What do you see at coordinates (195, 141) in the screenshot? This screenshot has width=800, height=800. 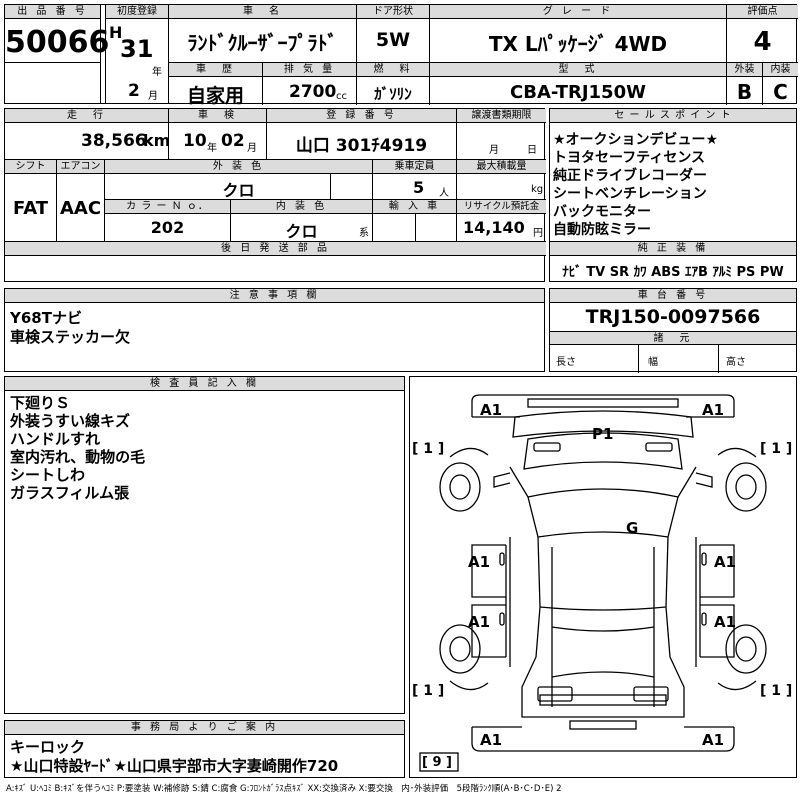 I see `inspection-year: 10` at bounding box center [195, 141].